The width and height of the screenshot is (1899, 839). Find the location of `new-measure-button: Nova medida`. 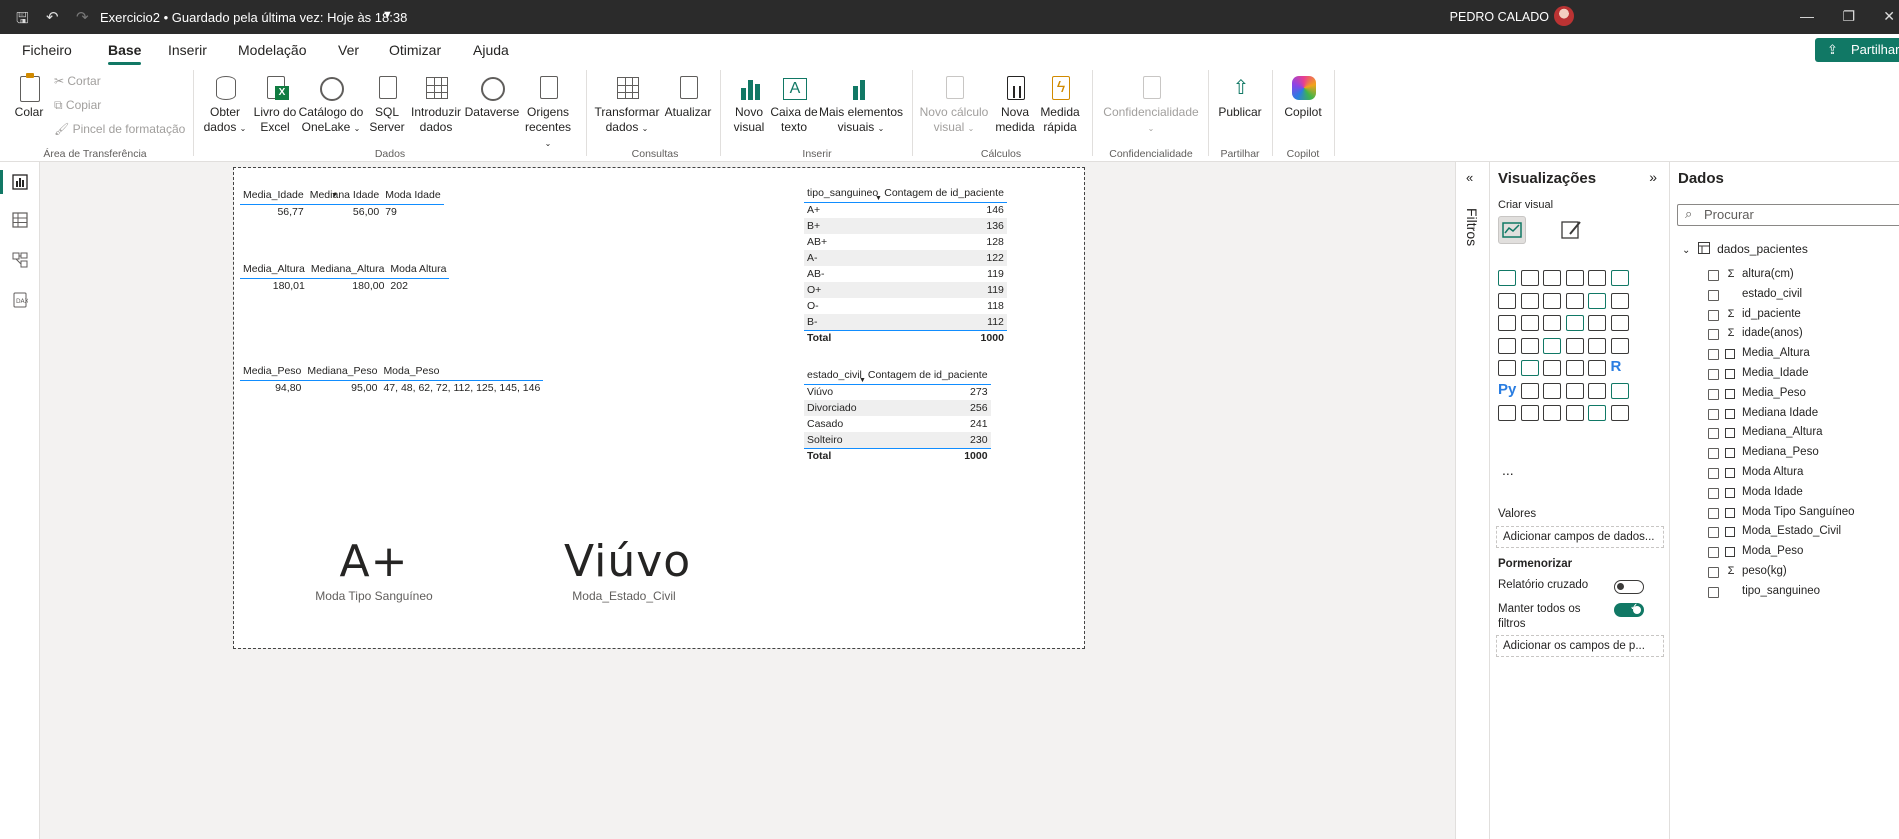

new-measure-button: Nova medida is located at coordinates (1015, 104).